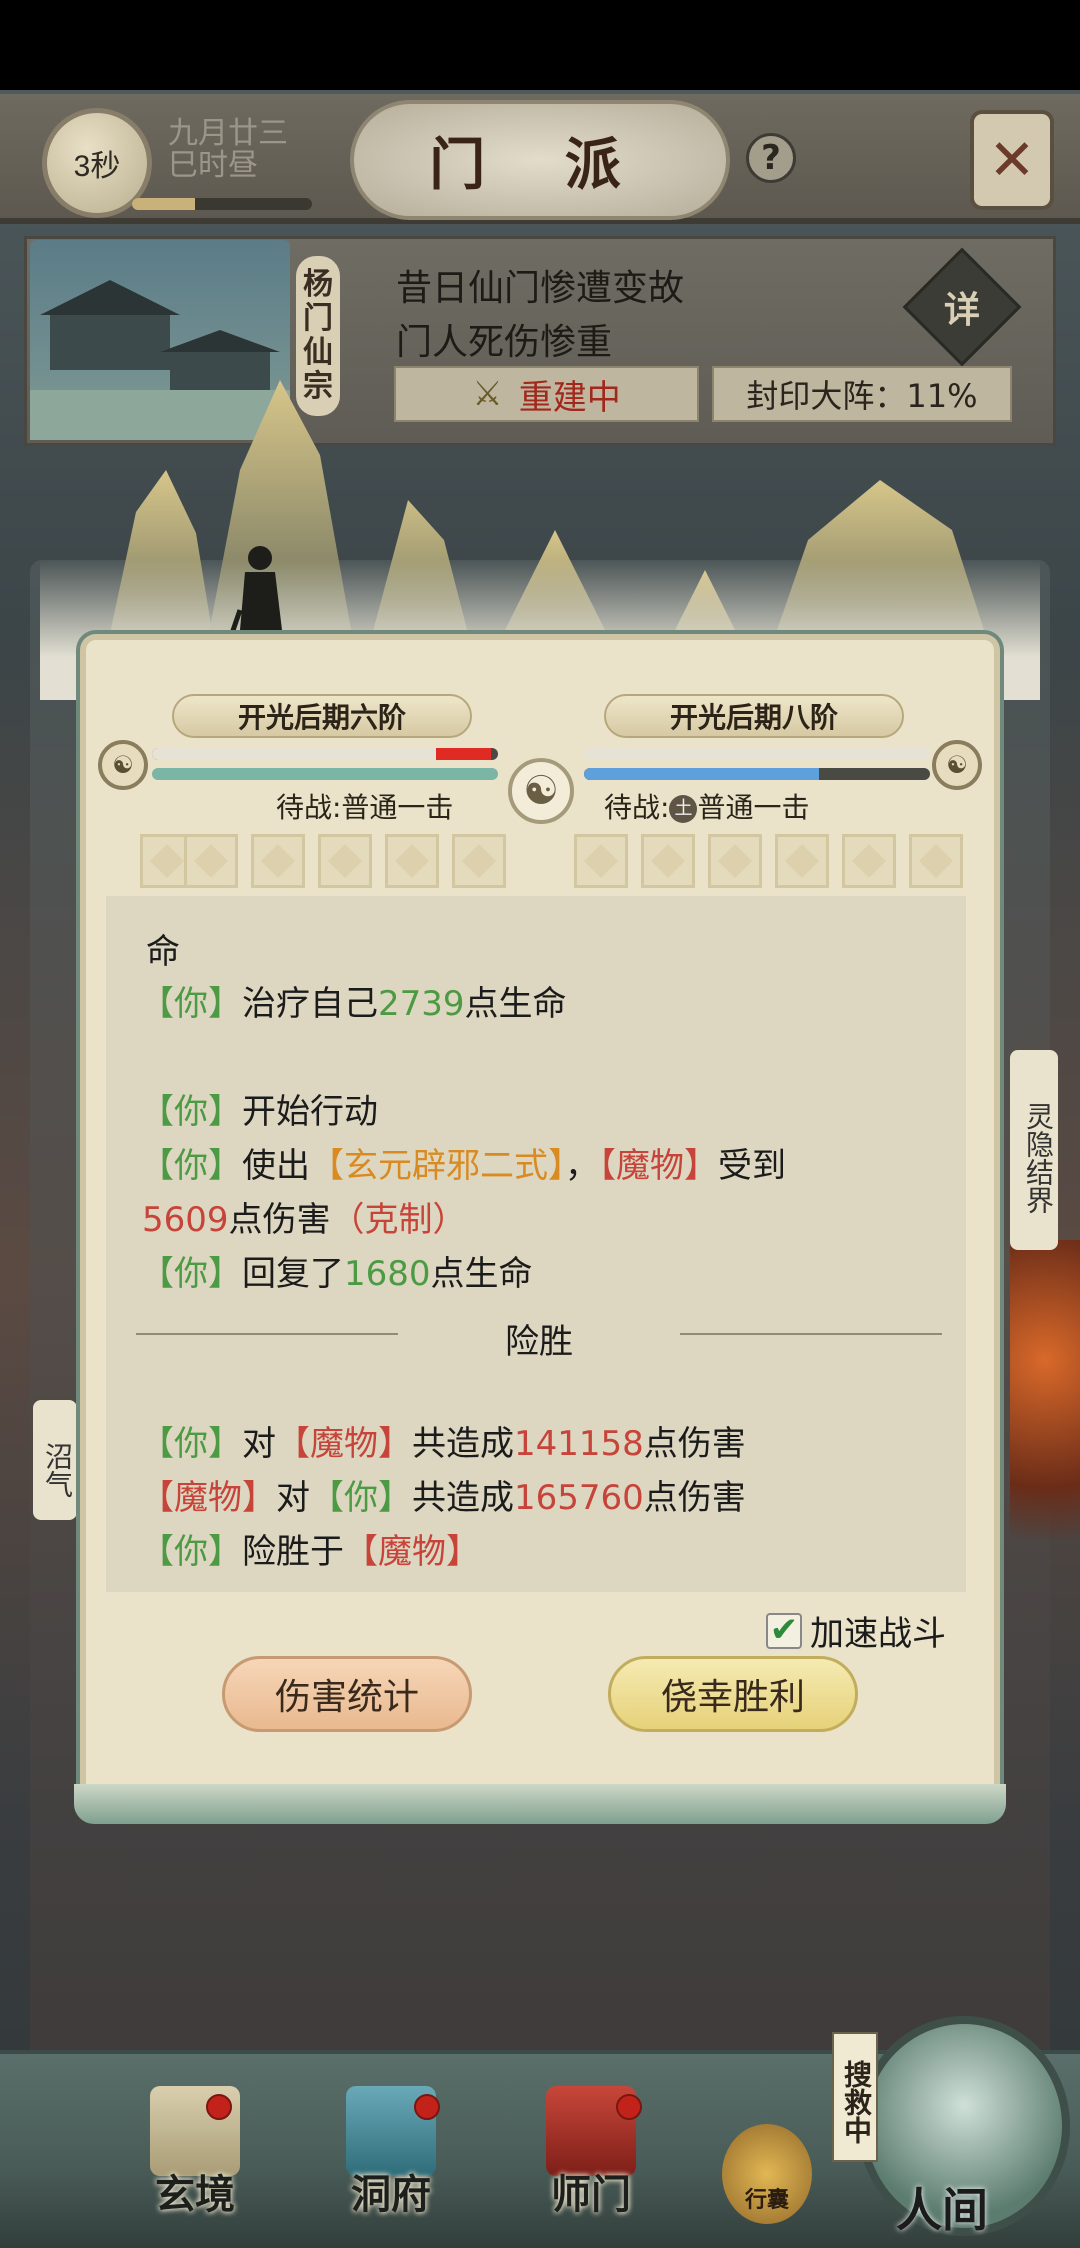  Describe the element at coordinates (353, 1004) in the screenshot. I see `log-line: 【你】治疗自己2739点生命` at that location.